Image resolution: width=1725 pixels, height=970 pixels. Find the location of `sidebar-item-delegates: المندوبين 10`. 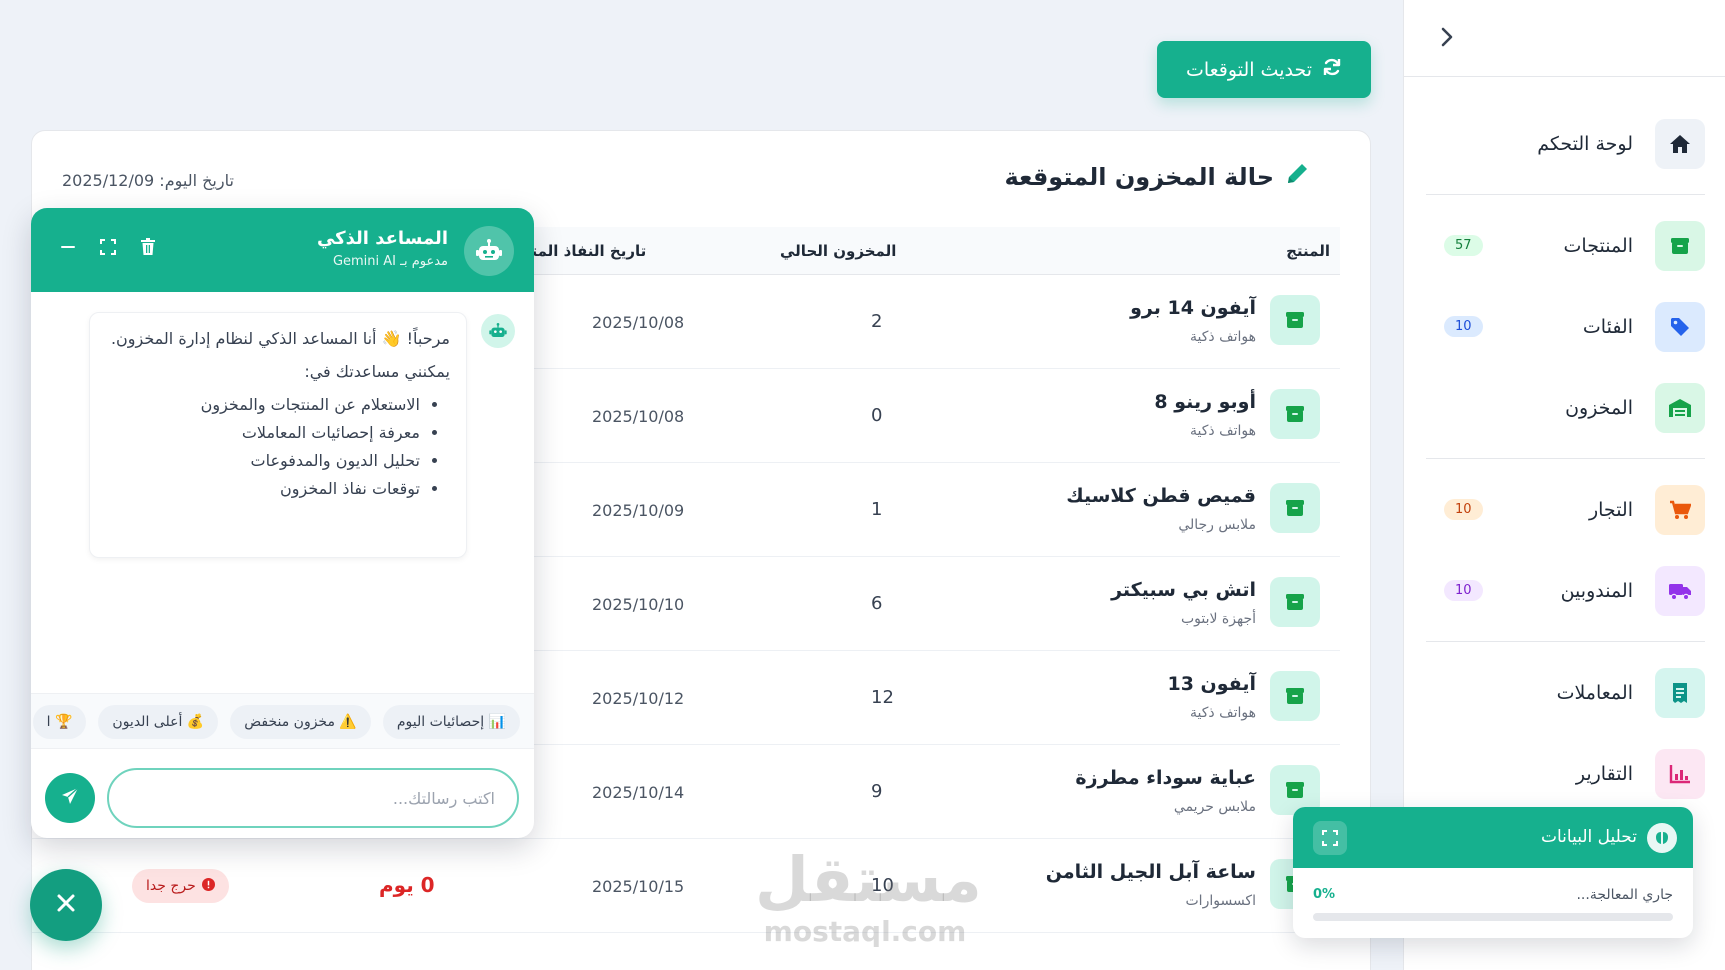

sidebar-item-delegates: المندوبين 10 is located at coordinates (1565, 590).